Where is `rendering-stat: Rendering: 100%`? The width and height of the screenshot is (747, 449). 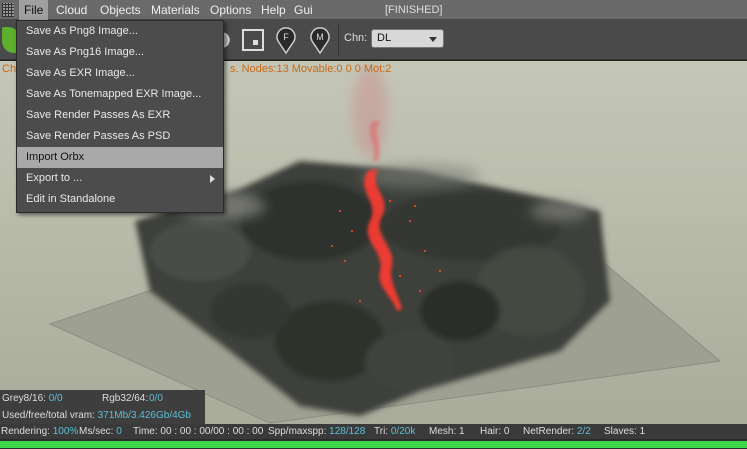 rendering-stat: Rendering: 100% is located at coordinates (39, 431).